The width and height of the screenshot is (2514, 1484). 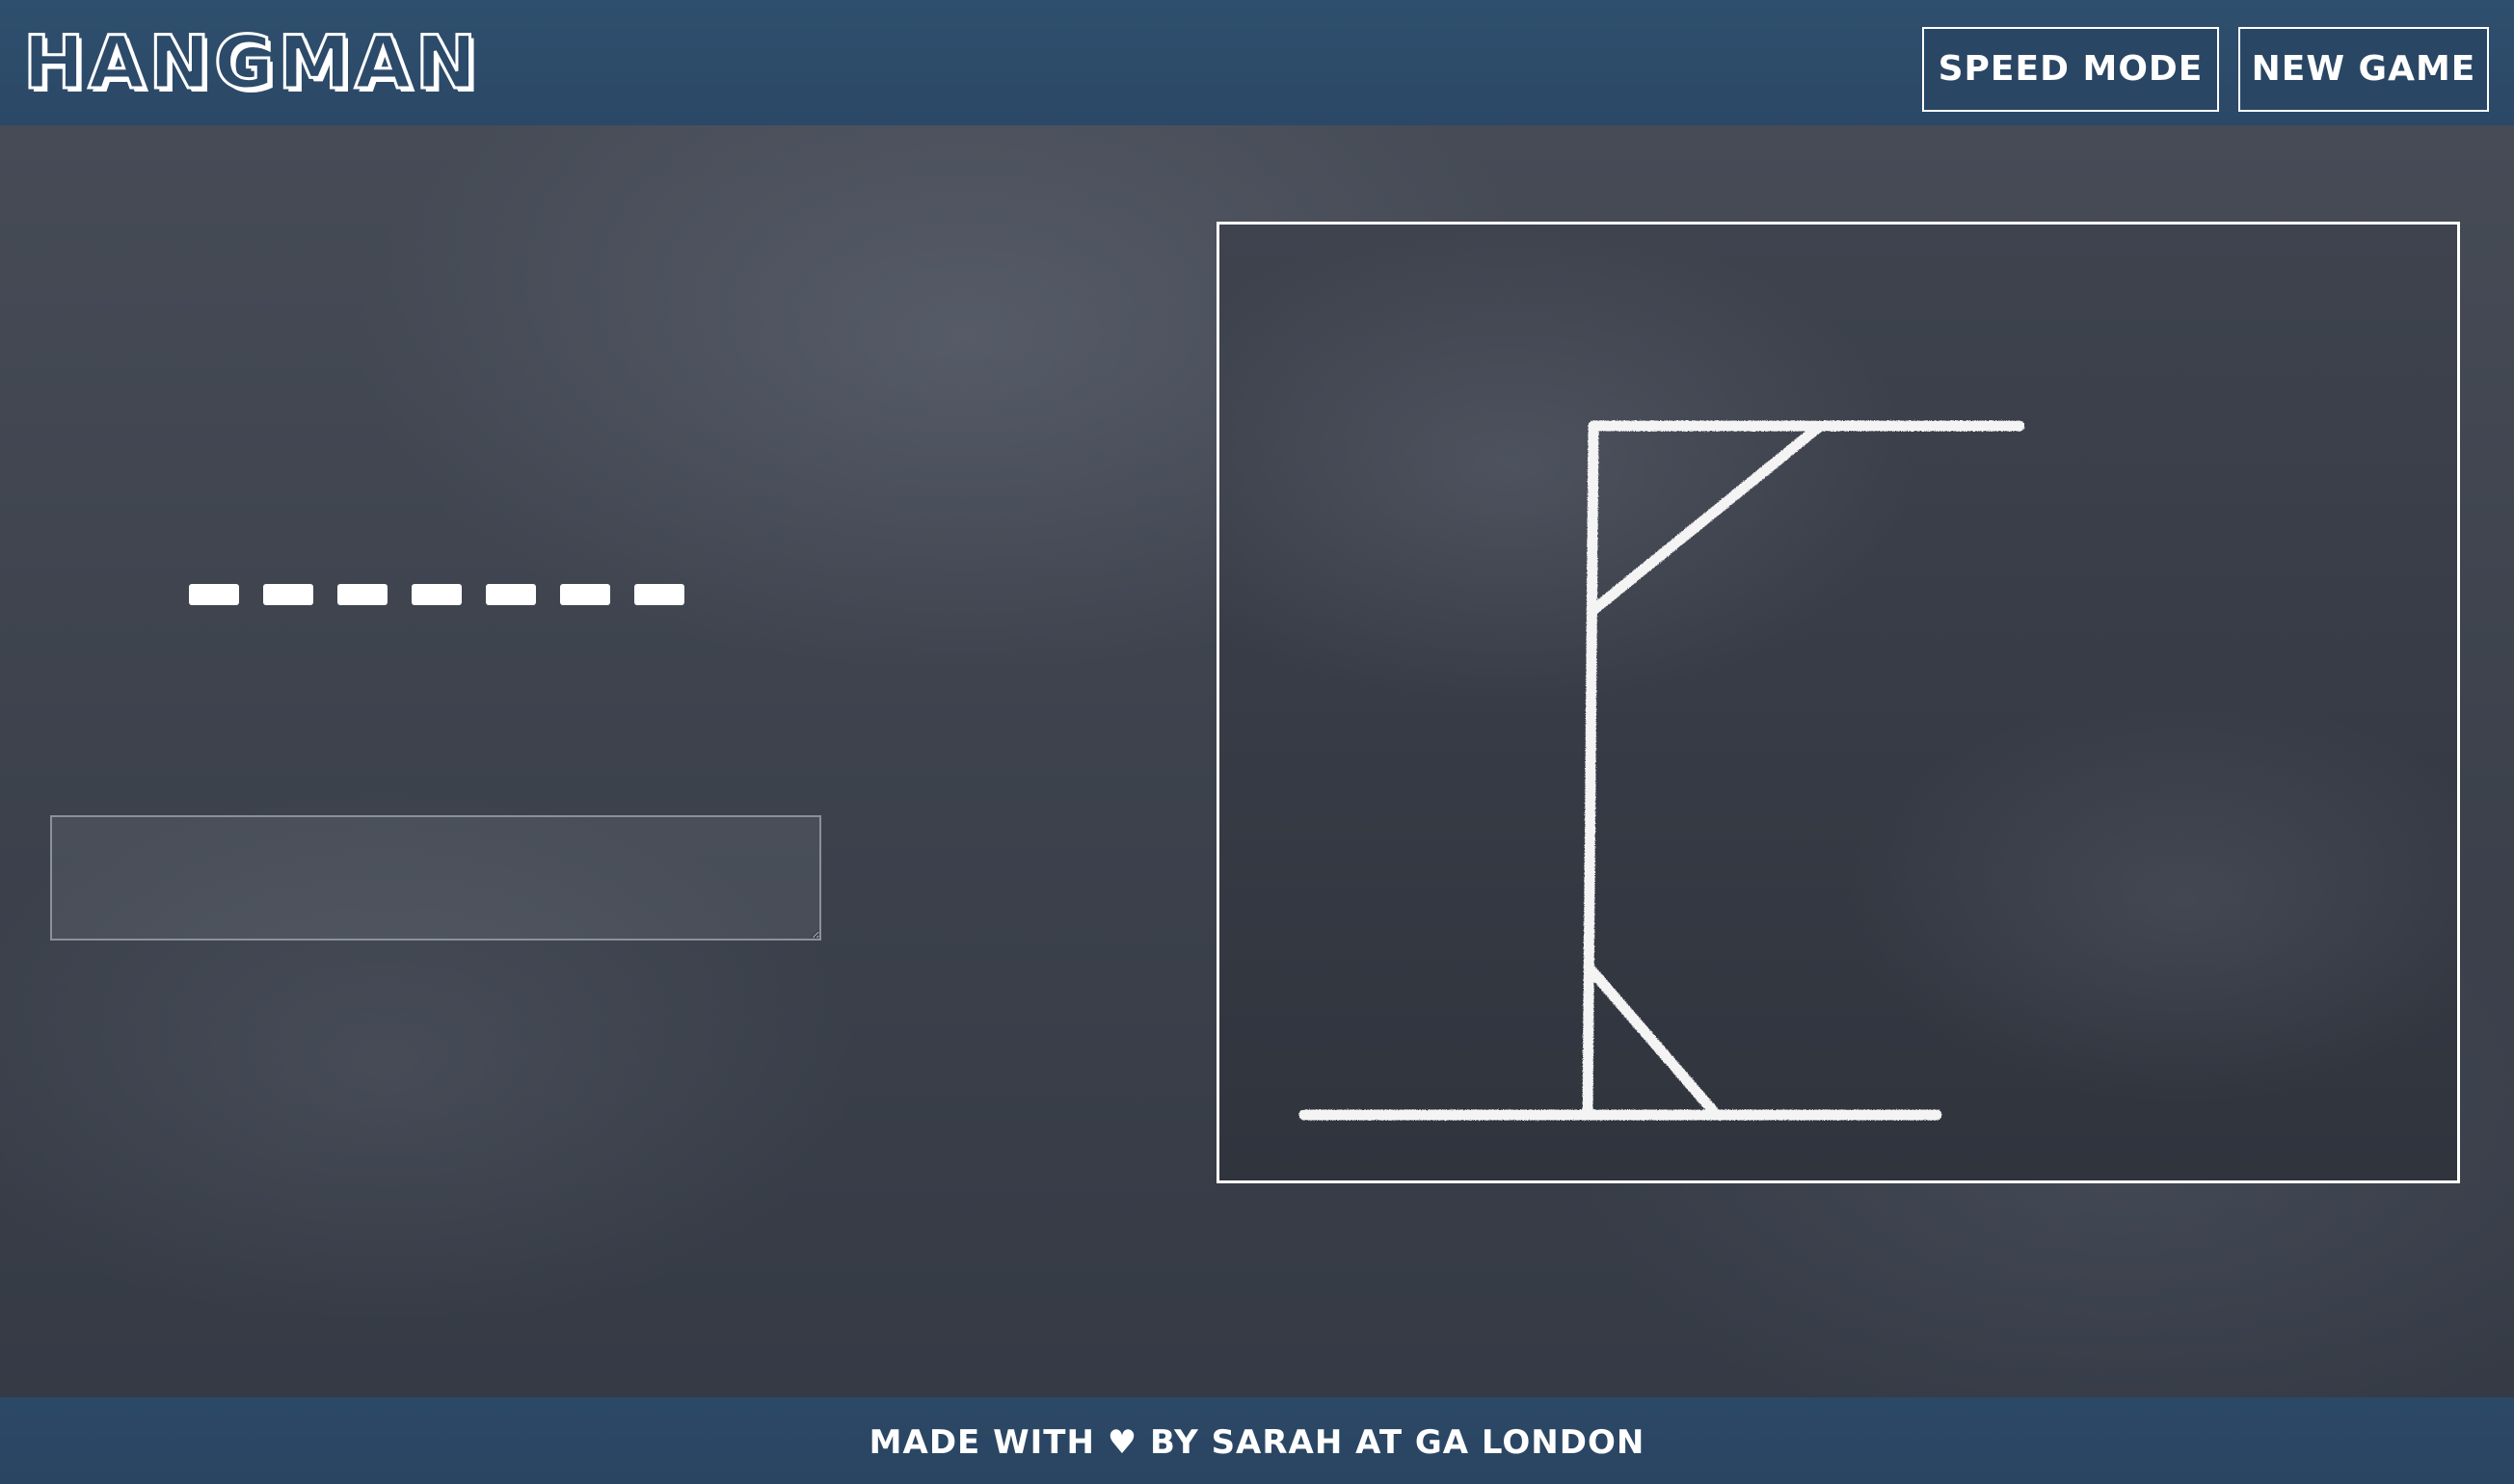 I want to click on word-blanks, so click(x=459, y=594).